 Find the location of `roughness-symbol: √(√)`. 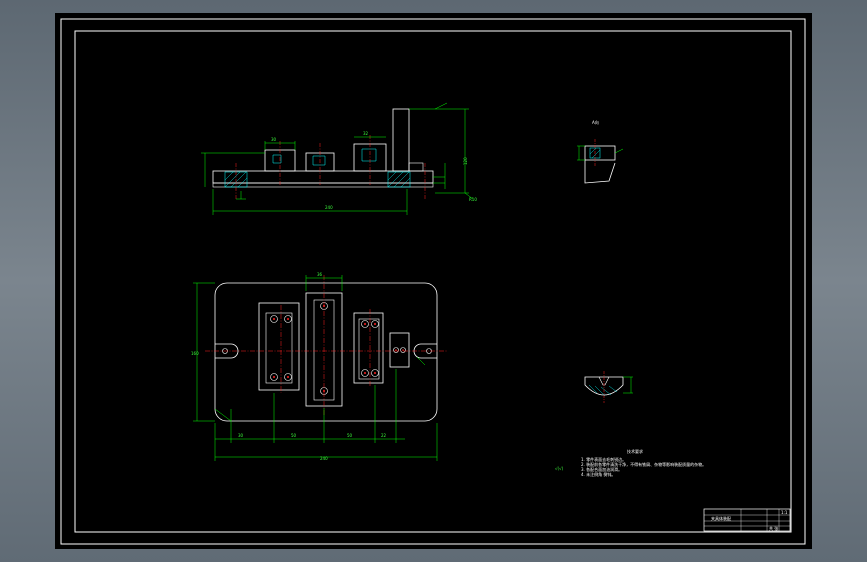

roughness-symbol: √(√) is located at coordinates (559, 468).